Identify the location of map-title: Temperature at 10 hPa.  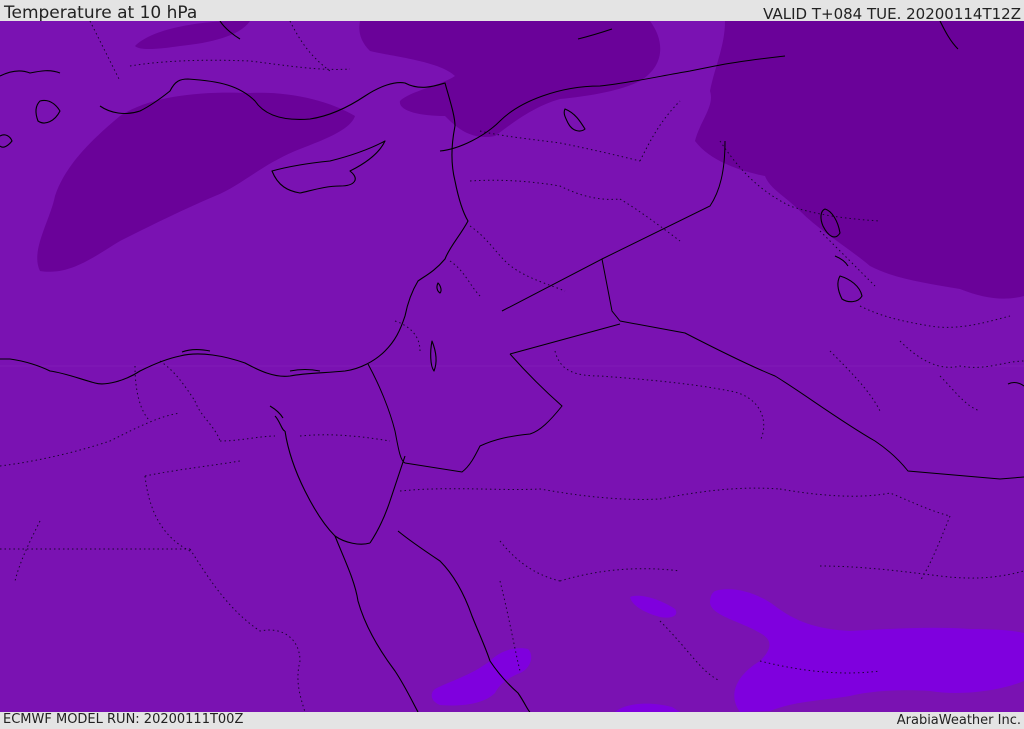
(101, 13).